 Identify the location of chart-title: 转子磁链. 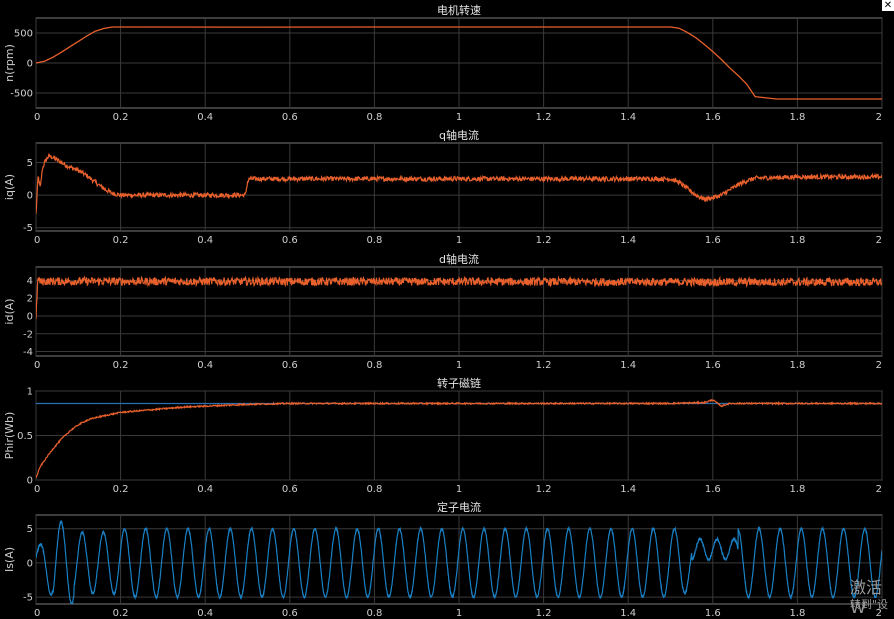
(459, 383).